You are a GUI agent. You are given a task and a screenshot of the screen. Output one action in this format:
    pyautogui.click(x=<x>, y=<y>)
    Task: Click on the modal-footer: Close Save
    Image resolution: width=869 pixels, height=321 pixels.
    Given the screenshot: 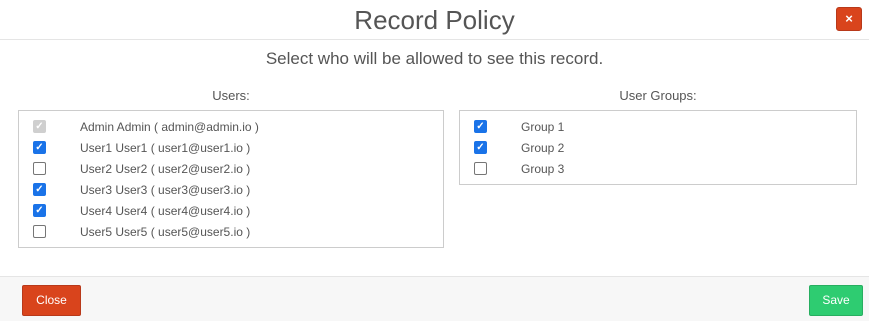 What is the action you would take?
    pyautogui.click(x=434, y=298)
    